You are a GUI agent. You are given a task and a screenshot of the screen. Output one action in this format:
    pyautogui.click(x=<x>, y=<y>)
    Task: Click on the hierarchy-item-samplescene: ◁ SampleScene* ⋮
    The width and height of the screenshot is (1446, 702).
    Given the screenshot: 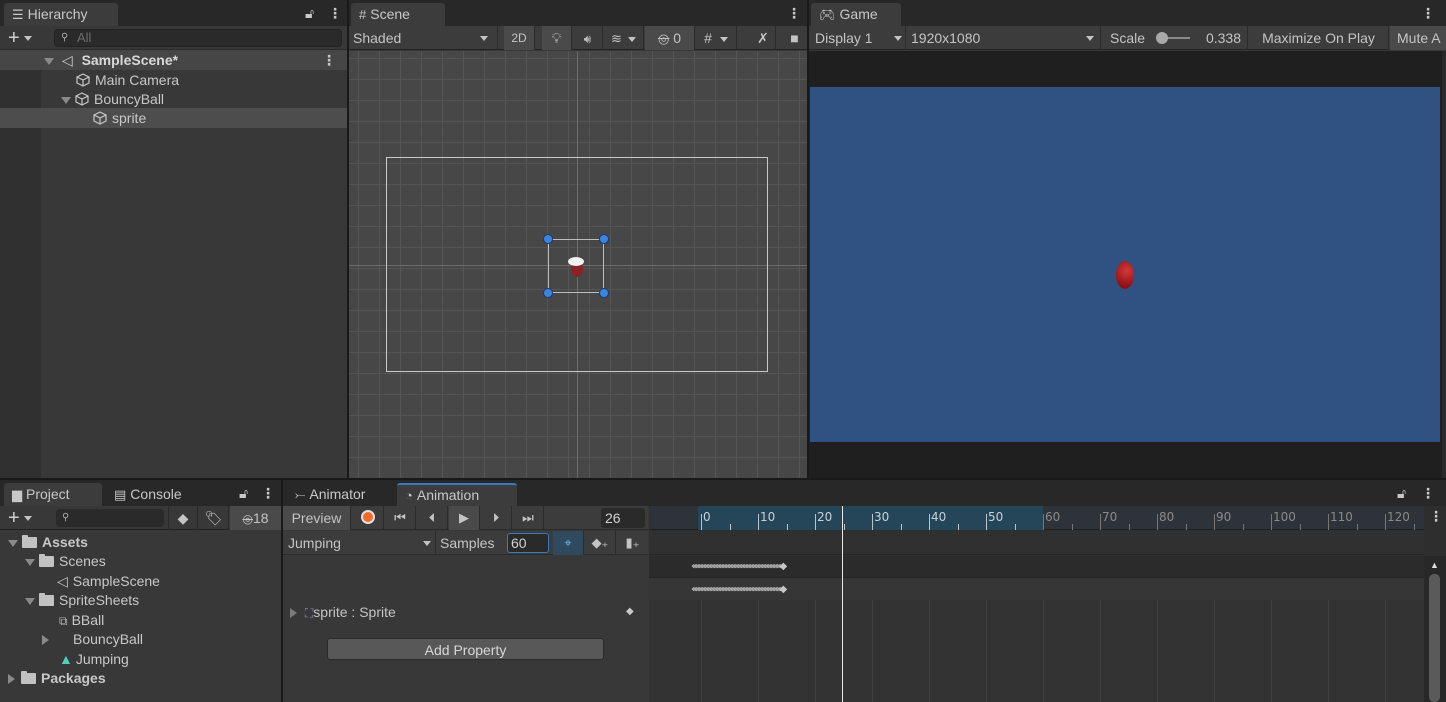 What is the action you would take?
    pyautogui.click(x=173, y=60)
    